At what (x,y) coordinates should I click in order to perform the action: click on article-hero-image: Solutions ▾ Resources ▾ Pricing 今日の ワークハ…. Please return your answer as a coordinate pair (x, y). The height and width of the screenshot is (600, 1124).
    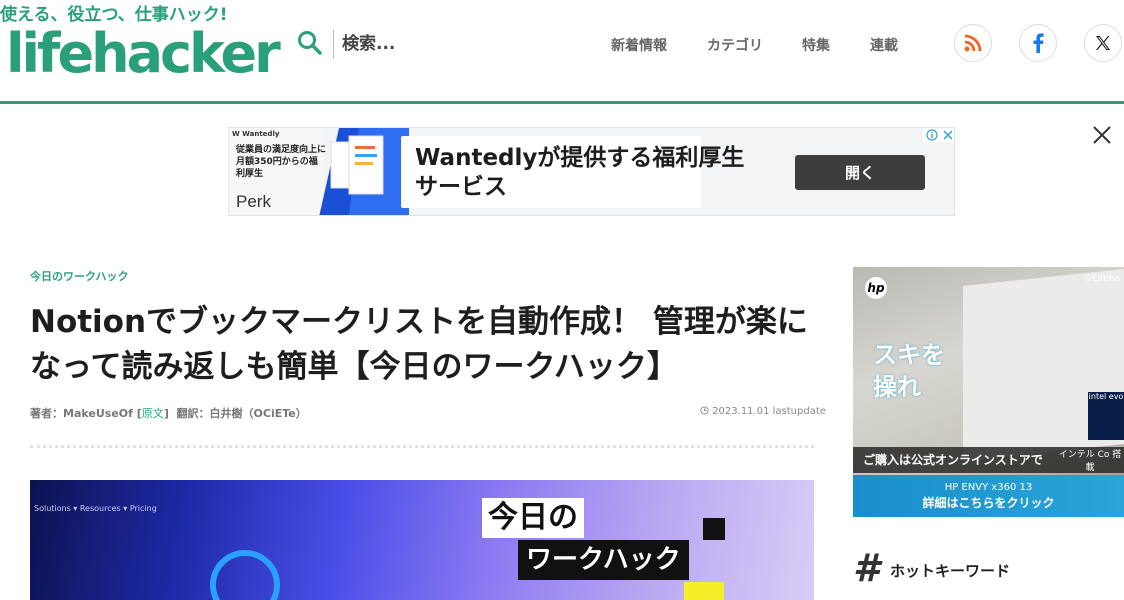
    Looking at the image, I should click on (422, 540).